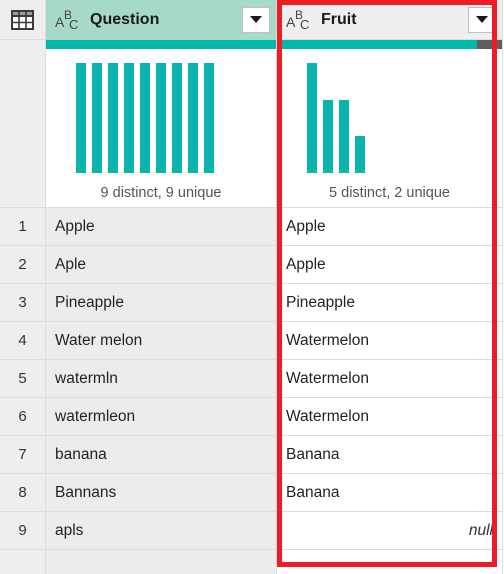 The width and height of the screenshot is (504, 574). I want to click on row-number: 7, so click(23, 455).